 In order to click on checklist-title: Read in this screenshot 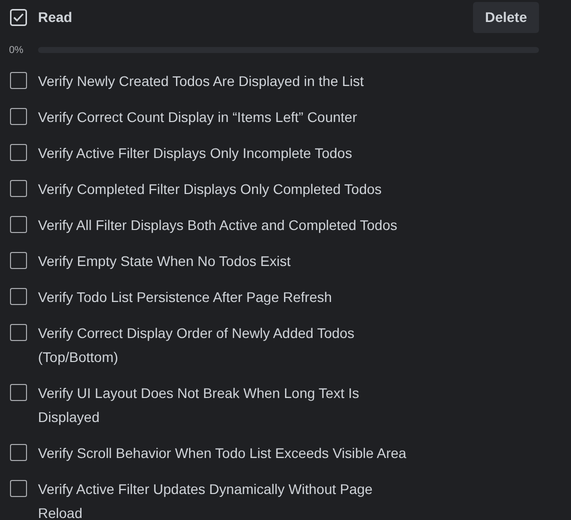, I will do `click(55, 17)`.